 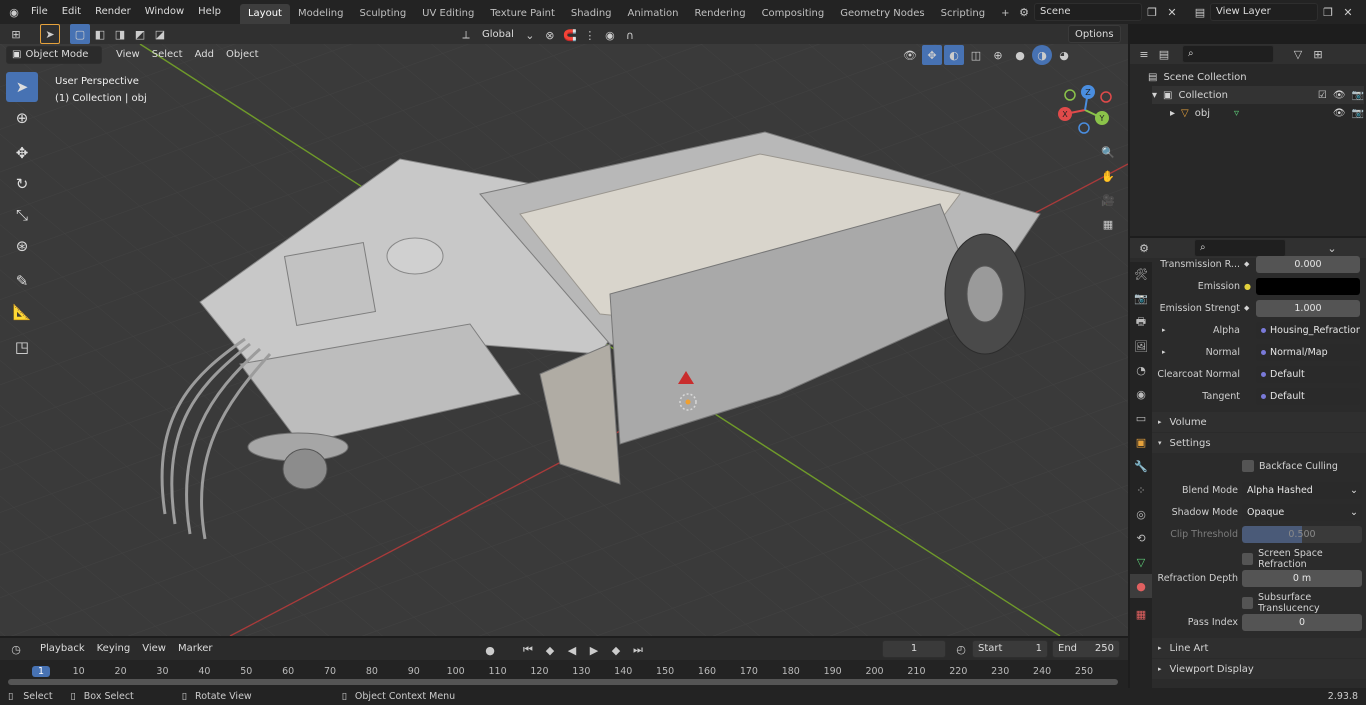 I want to click on rendered-shading-icon: ◕, so click(x=1064, y=55).